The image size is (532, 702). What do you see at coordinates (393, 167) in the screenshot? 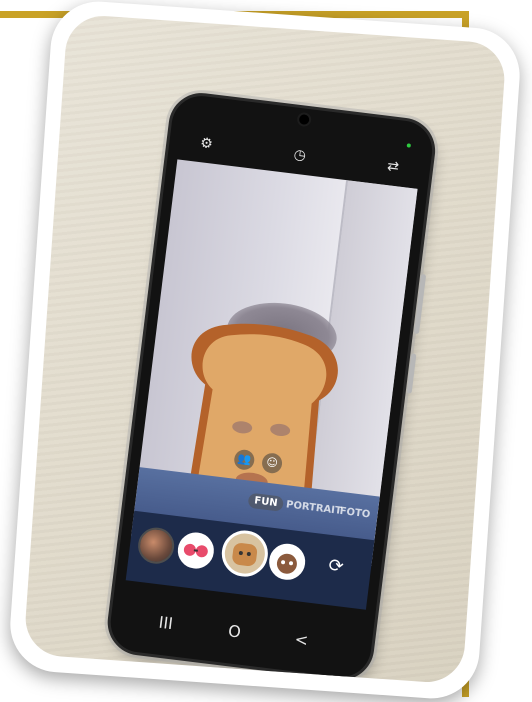
I see `switch-camera-icon: ⇄` at bounding box center [393, 167].